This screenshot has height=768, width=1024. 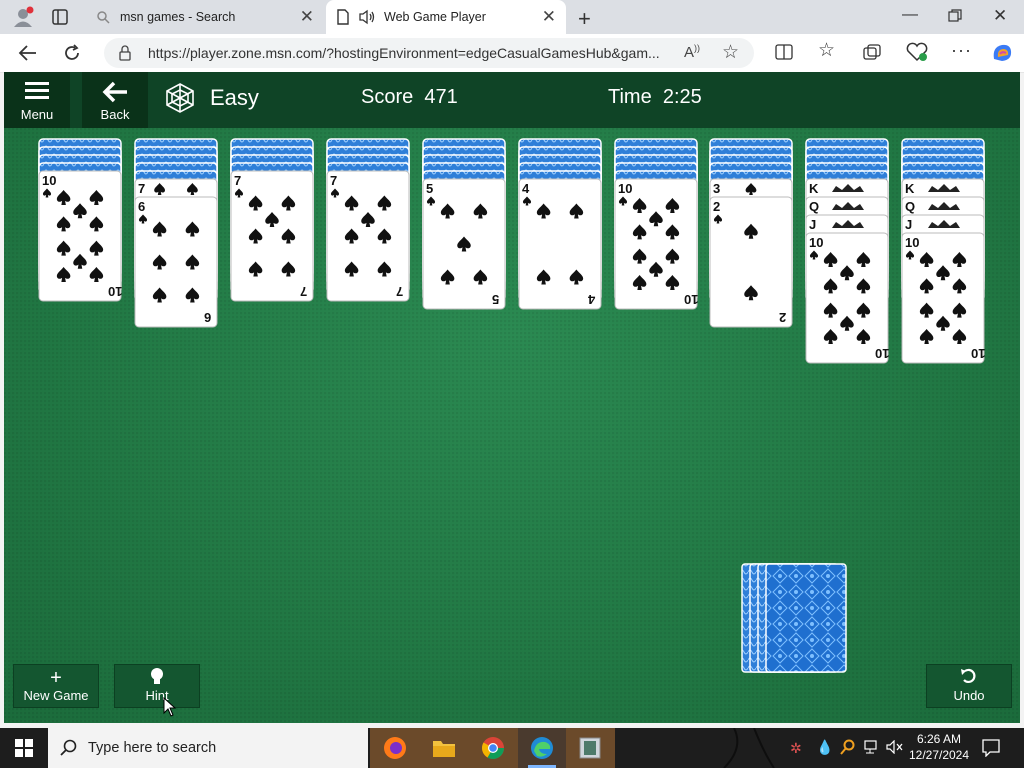 I want to click on tab-msn-games-search: msn games - Search ✕, so click(x=205, y=17).